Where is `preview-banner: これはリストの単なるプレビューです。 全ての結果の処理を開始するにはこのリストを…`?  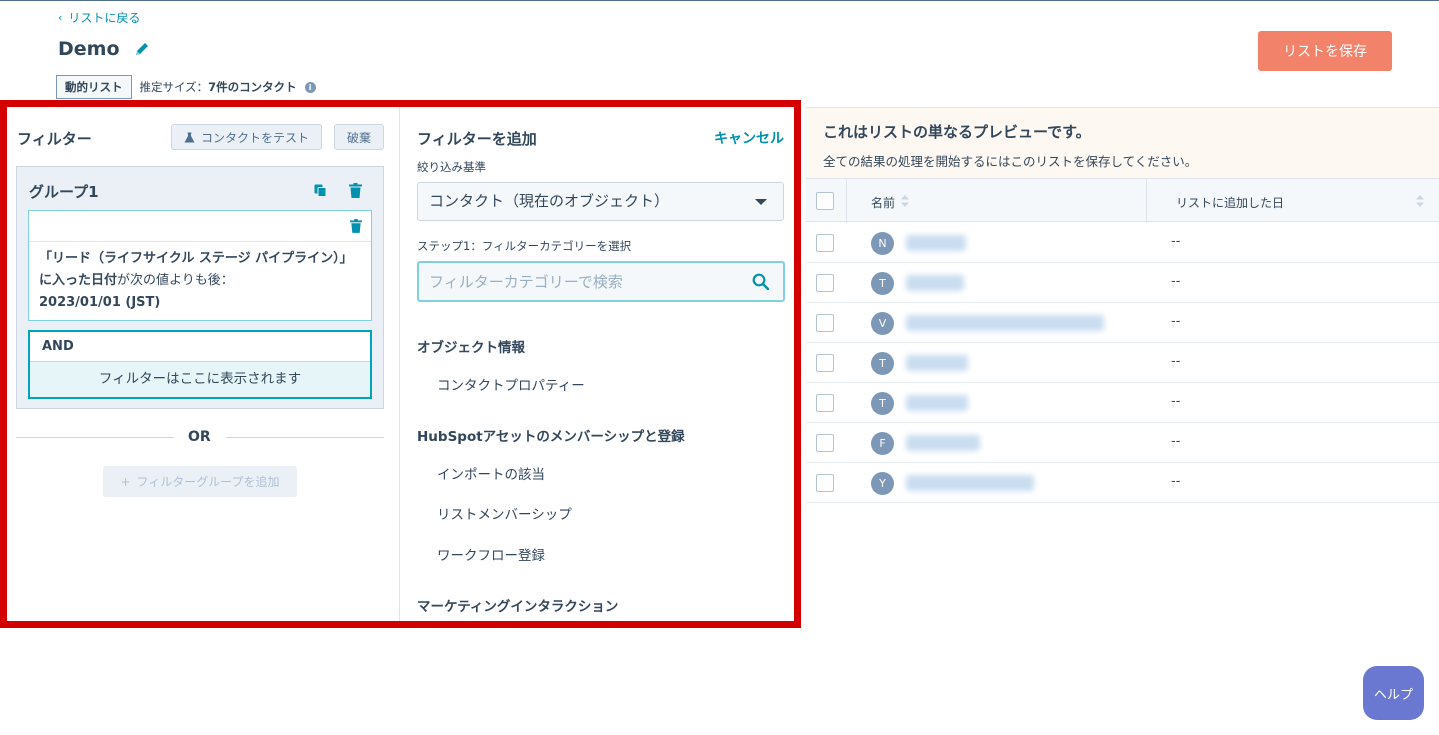 preview-banner: これはリストの単なるプレビューです。 全ての結果の処理を開始するにはこのリストを… is located at coordinates (1122, 142).